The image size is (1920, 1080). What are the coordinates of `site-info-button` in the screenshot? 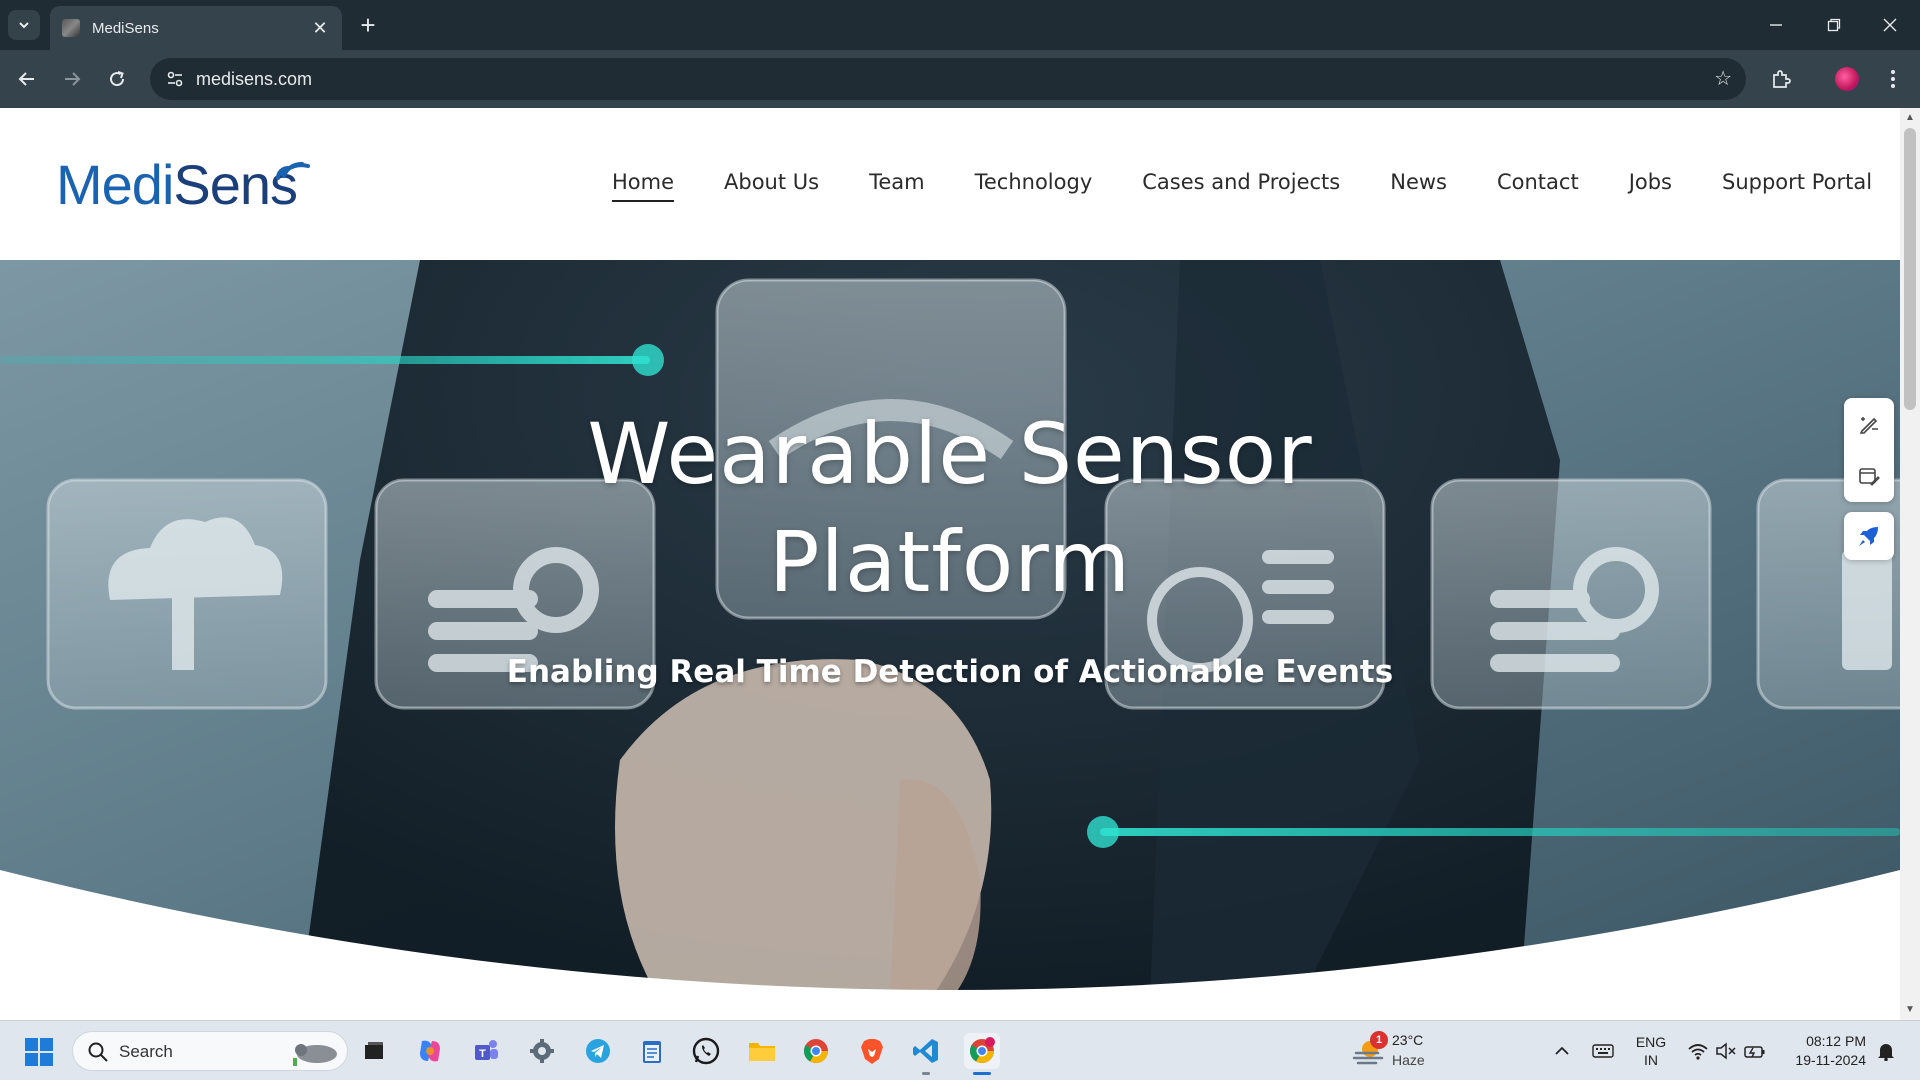 It's located at (175, 79).